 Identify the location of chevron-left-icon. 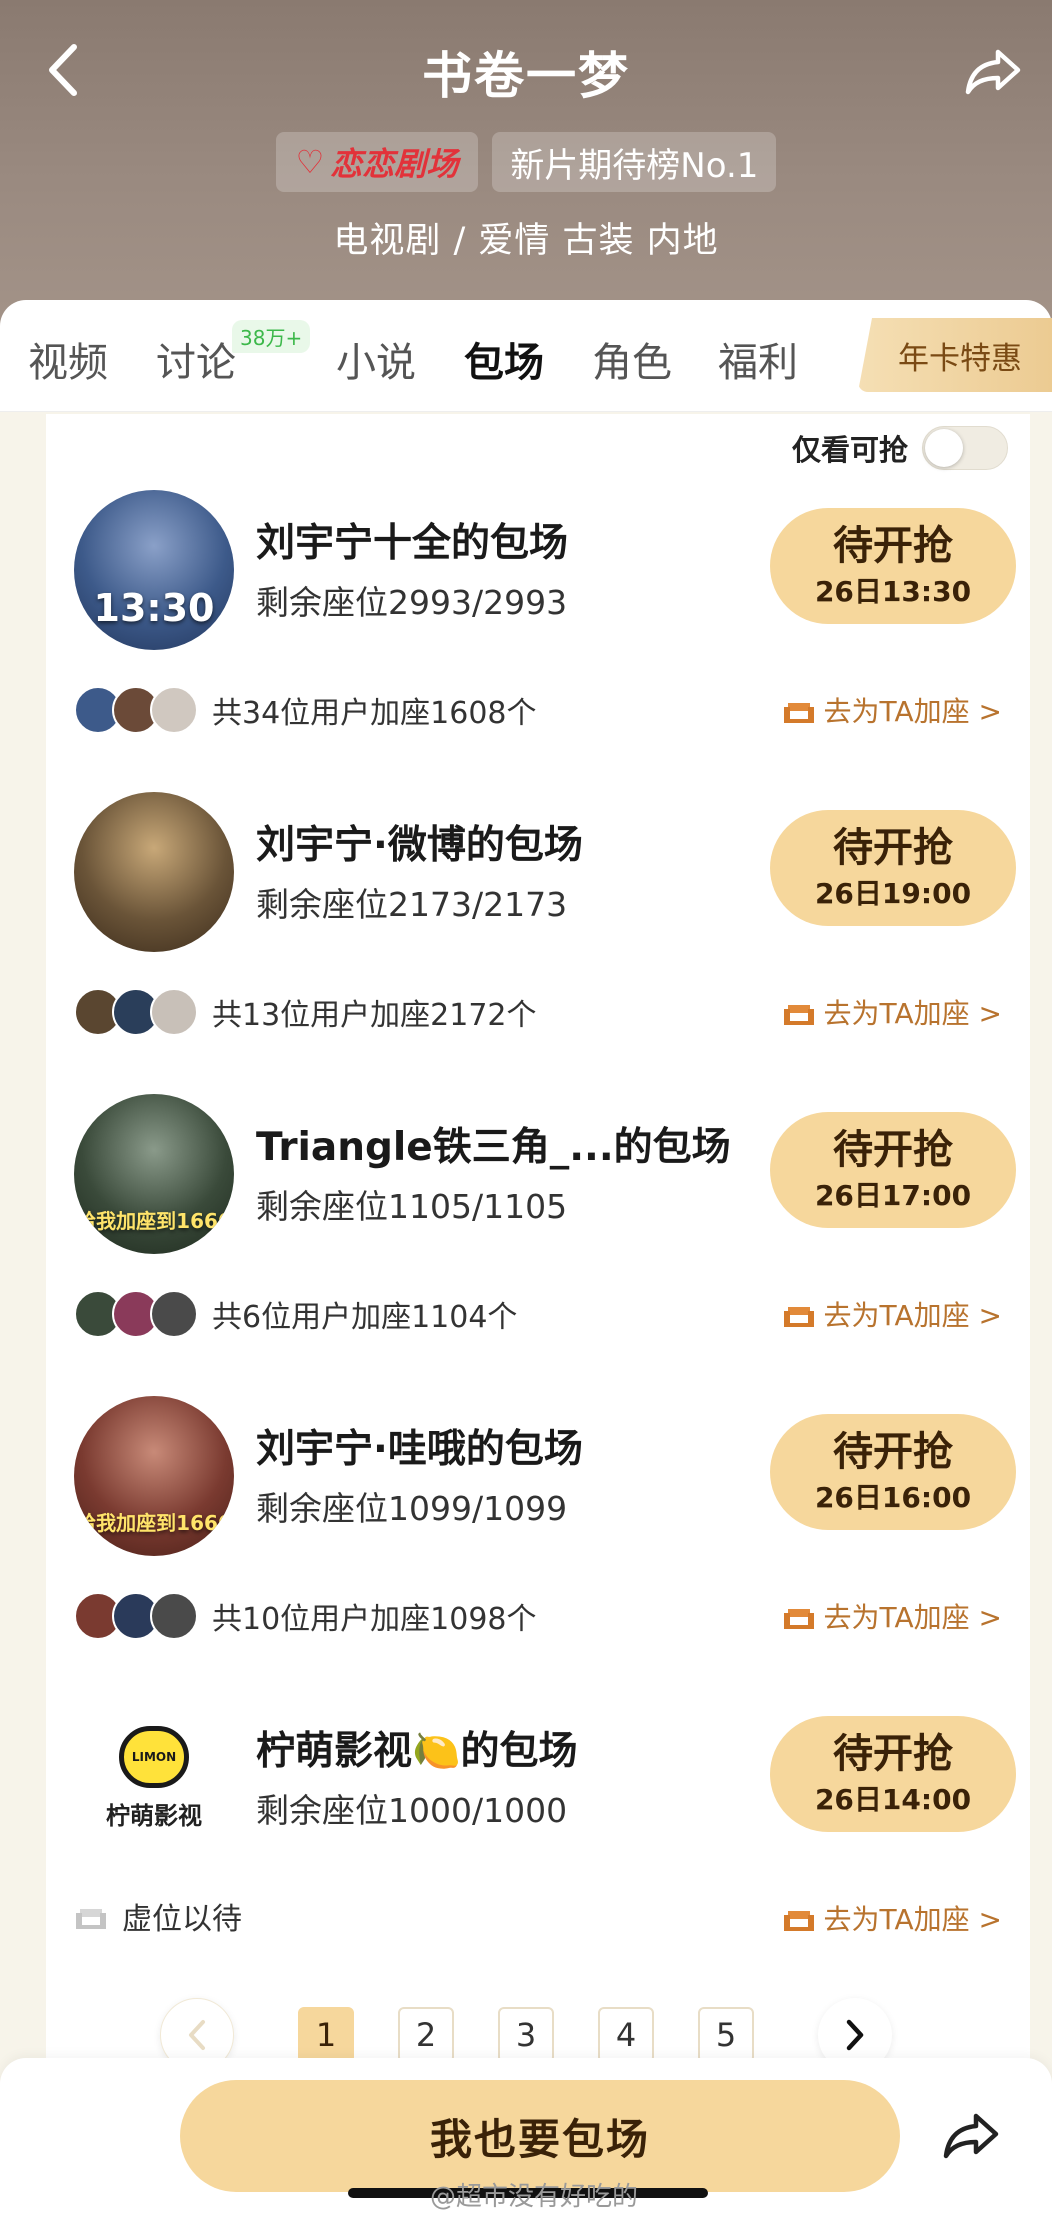
(197, 2035).